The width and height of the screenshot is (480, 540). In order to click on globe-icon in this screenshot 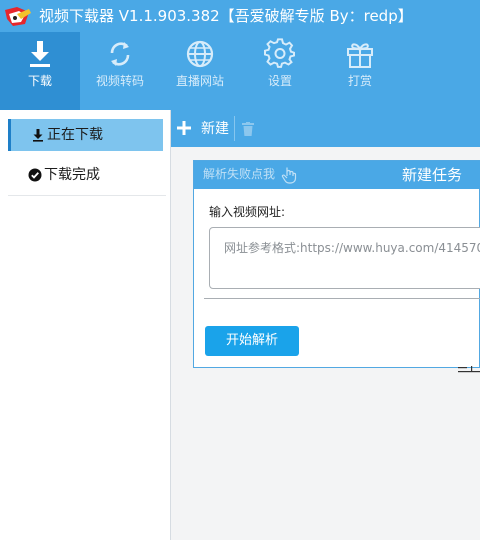, I will do `click(200, 54)`.